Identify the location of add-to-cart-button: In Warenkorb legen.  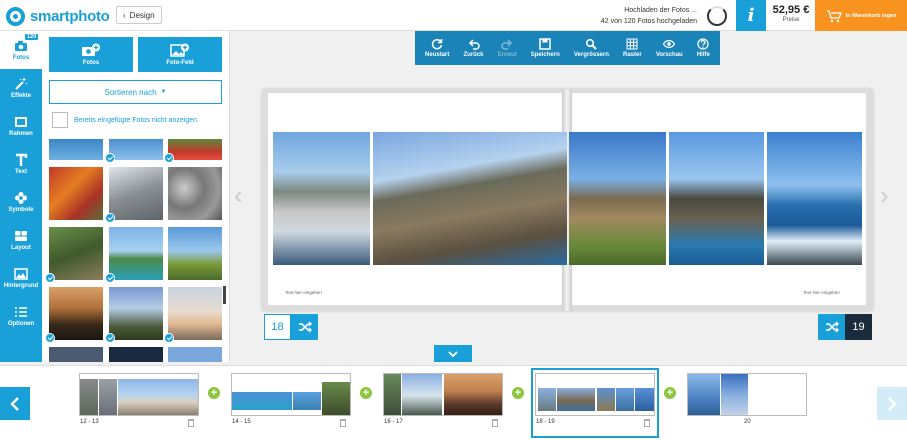
(861, 15).